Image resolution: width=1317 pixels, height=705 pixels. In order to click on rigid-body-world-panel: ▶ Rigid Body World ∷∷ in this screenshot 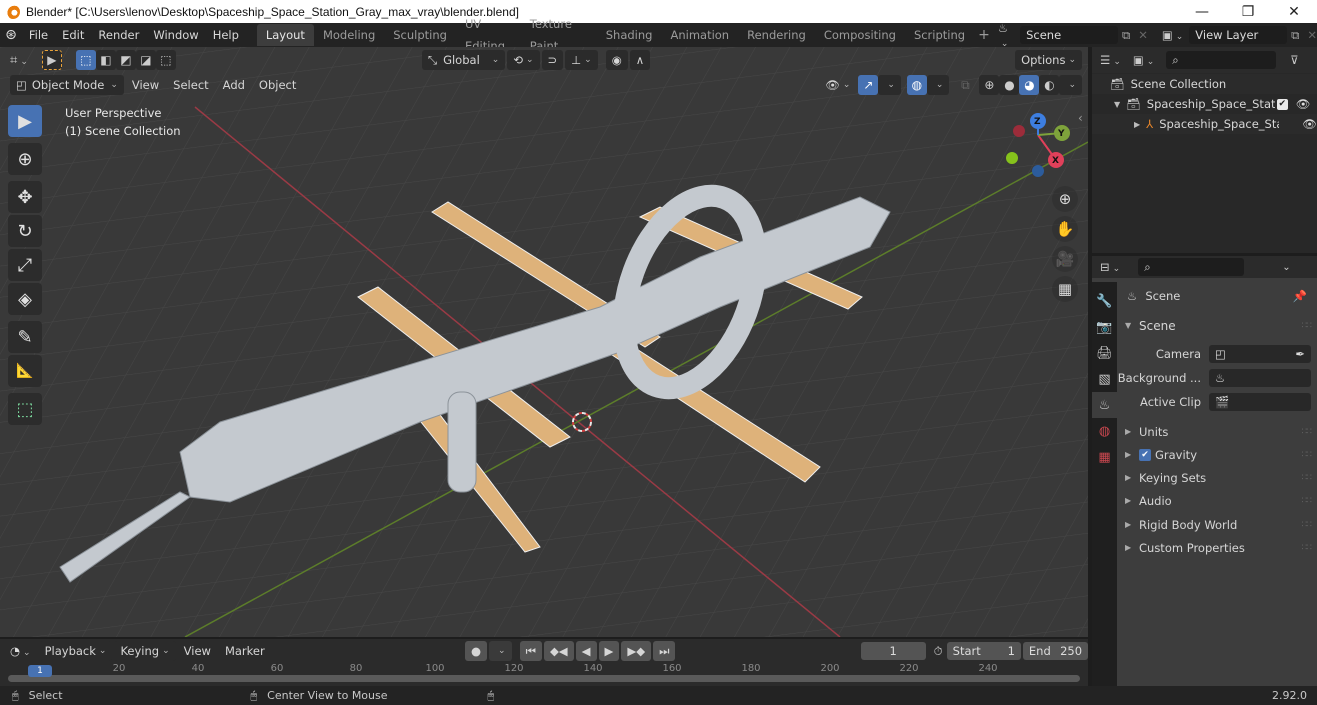, I will do `click(1217, 524)`.